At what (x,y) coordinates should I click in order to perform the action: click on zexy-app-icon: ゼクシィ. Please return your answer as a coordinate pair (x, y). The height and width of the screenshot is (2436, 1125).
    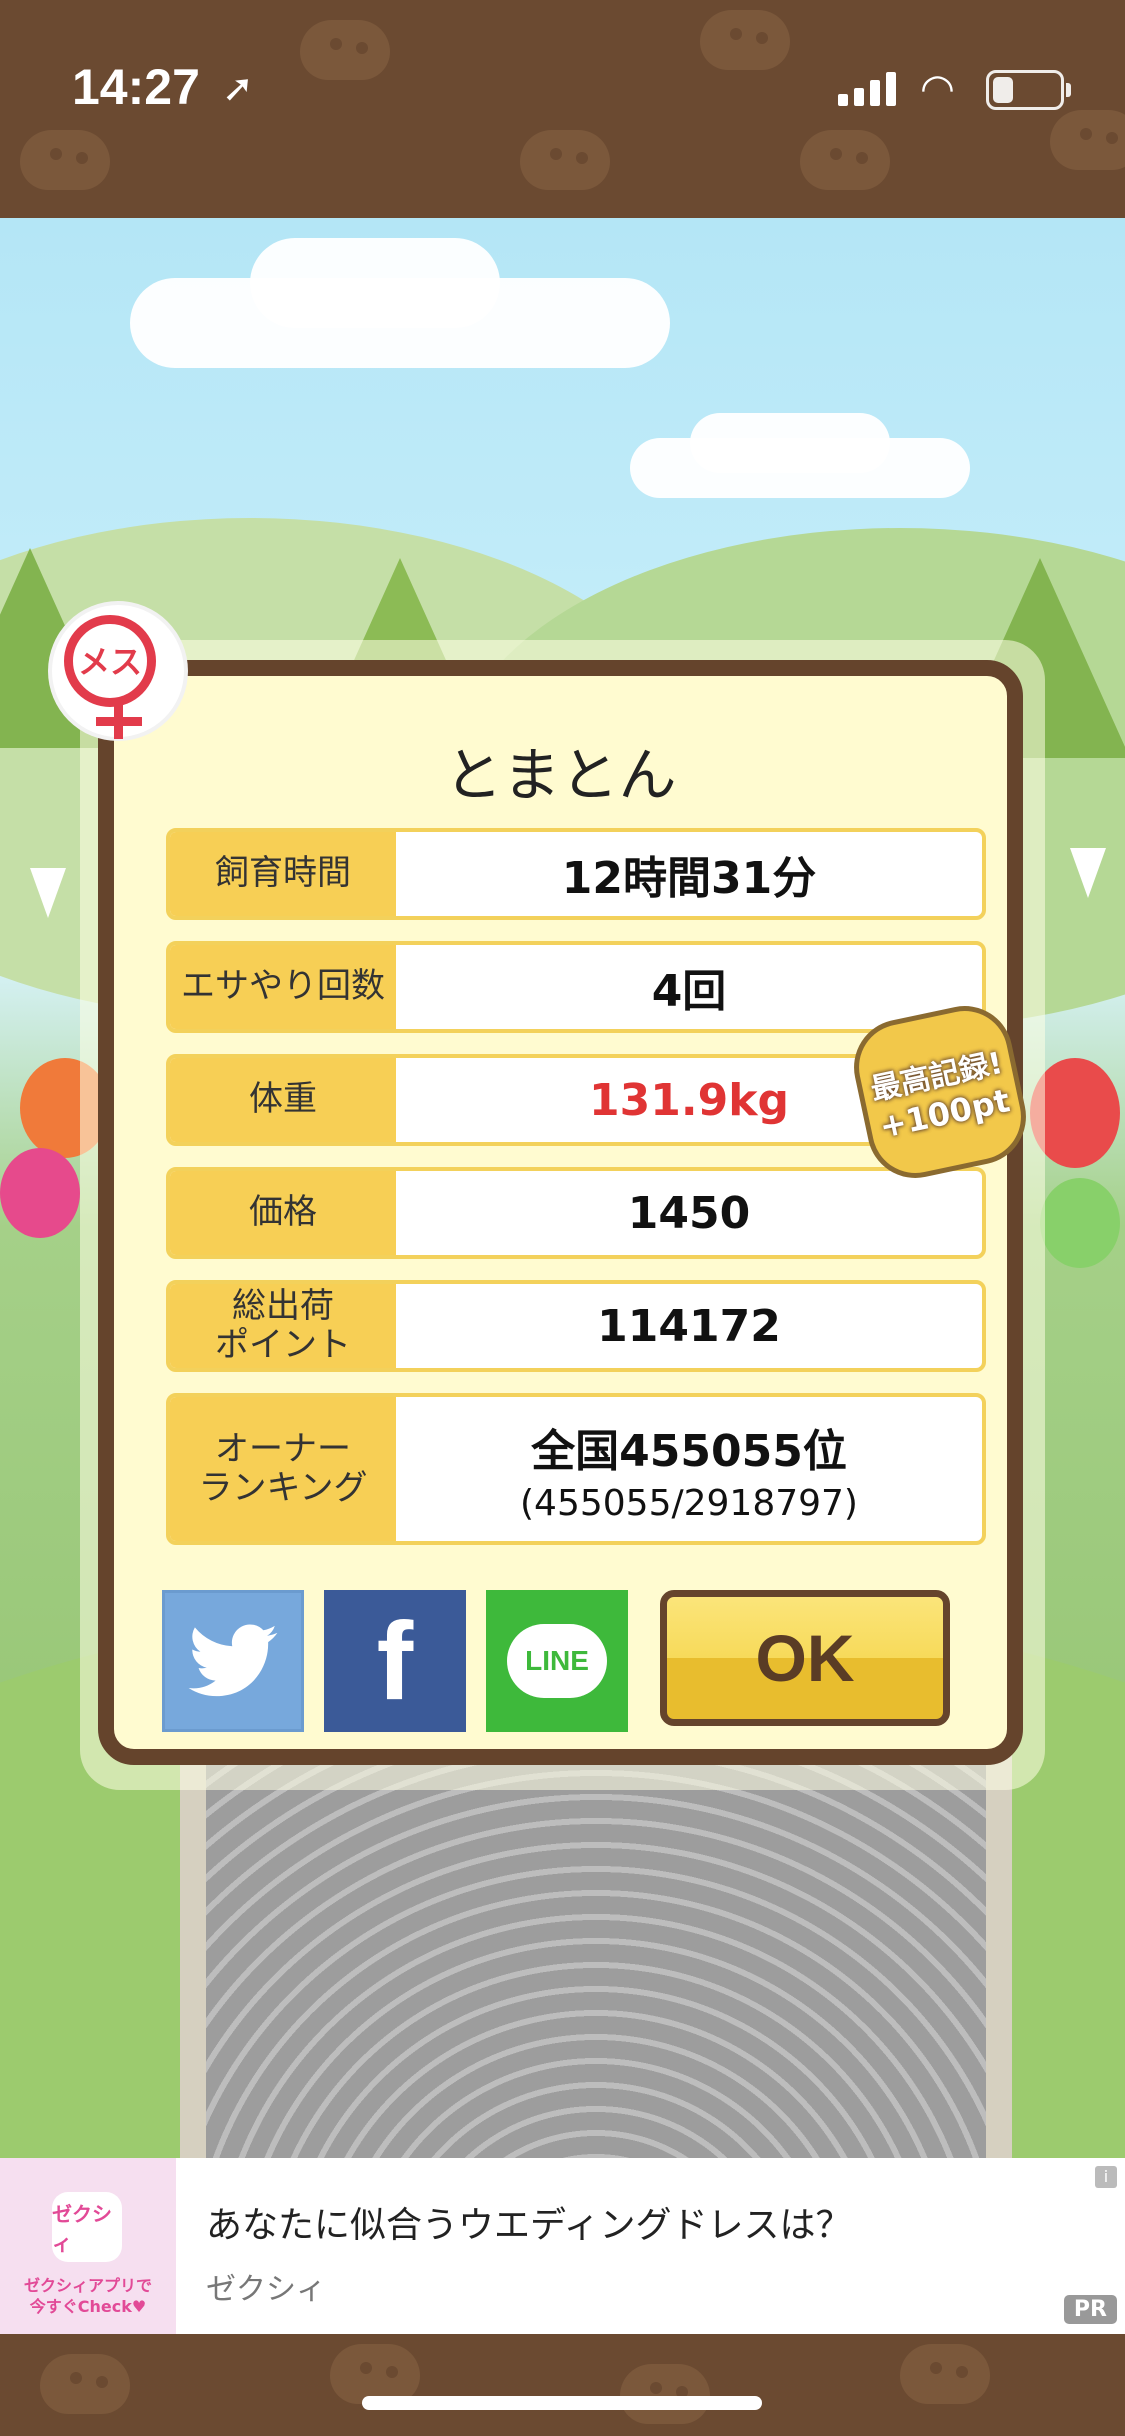
    Looking at the image, I should click on (87, 2227).